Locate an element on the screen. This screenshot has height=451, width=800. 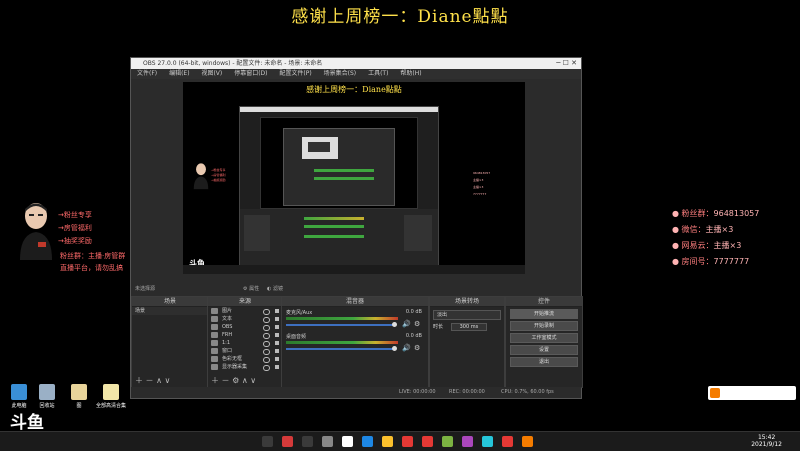
menu-tools: 工具(T) is located at coordinates (378, 73).